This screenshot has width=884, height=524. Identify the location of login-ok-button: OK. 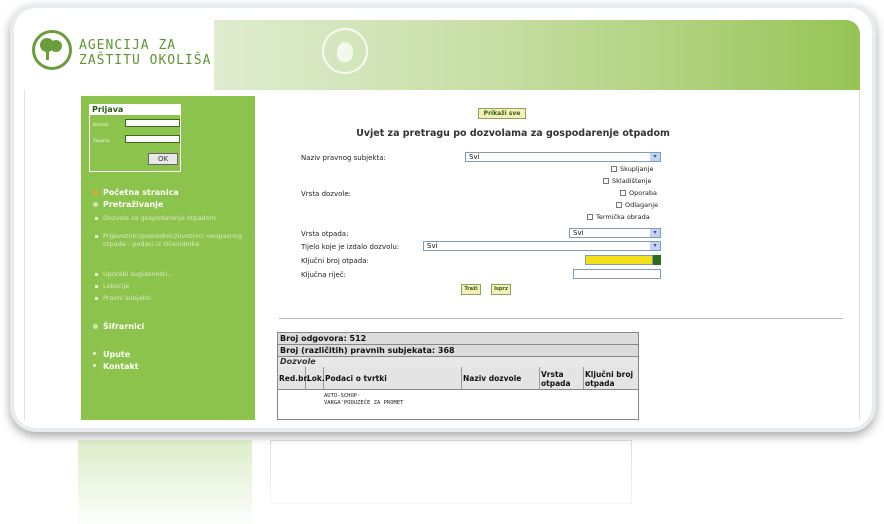
(163, 159).